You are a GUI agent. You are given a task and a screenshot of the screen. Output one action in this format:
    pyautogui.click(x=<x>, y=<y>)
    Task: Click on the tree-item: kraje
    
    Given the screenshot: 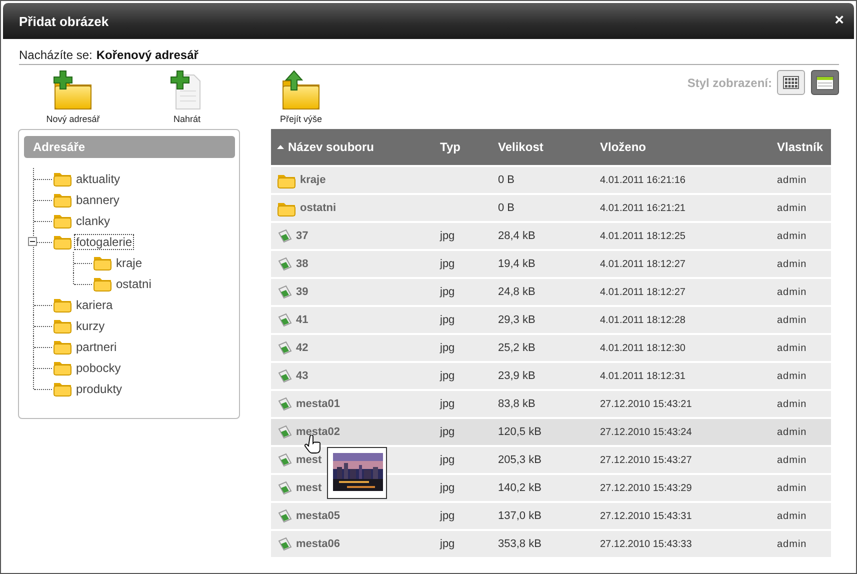 What is the action you would take?
    pyautogui.click(x=129, y=262)
    